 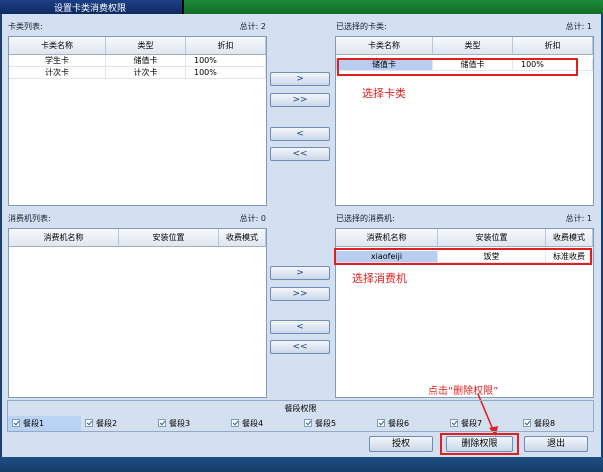 I want to click on table-row: 计次卡 计次卡 100%, so click(x=137, y=73).